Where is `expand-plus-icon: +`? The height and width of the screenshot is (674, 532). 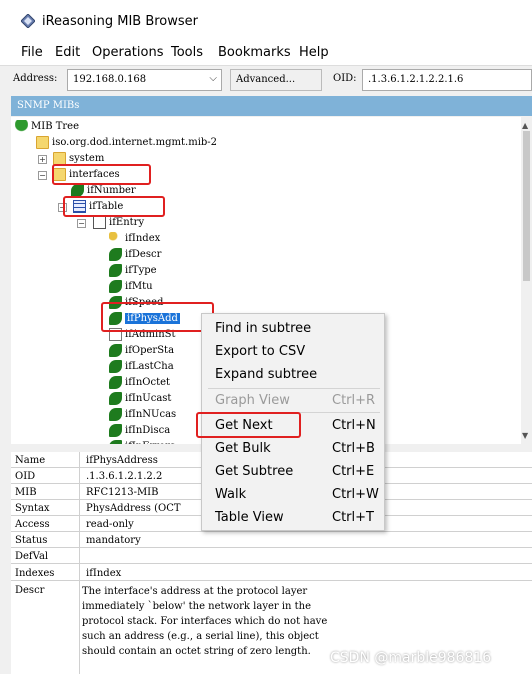
expand-plus-icon: + is located at coordinates (42, 159).